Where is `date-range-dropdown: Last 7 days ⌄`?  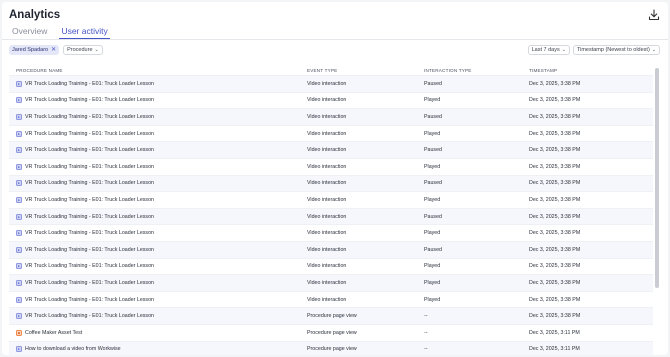
date-range-dropdown: Last 7 days ⌄ is located at coordinates (548, 50).